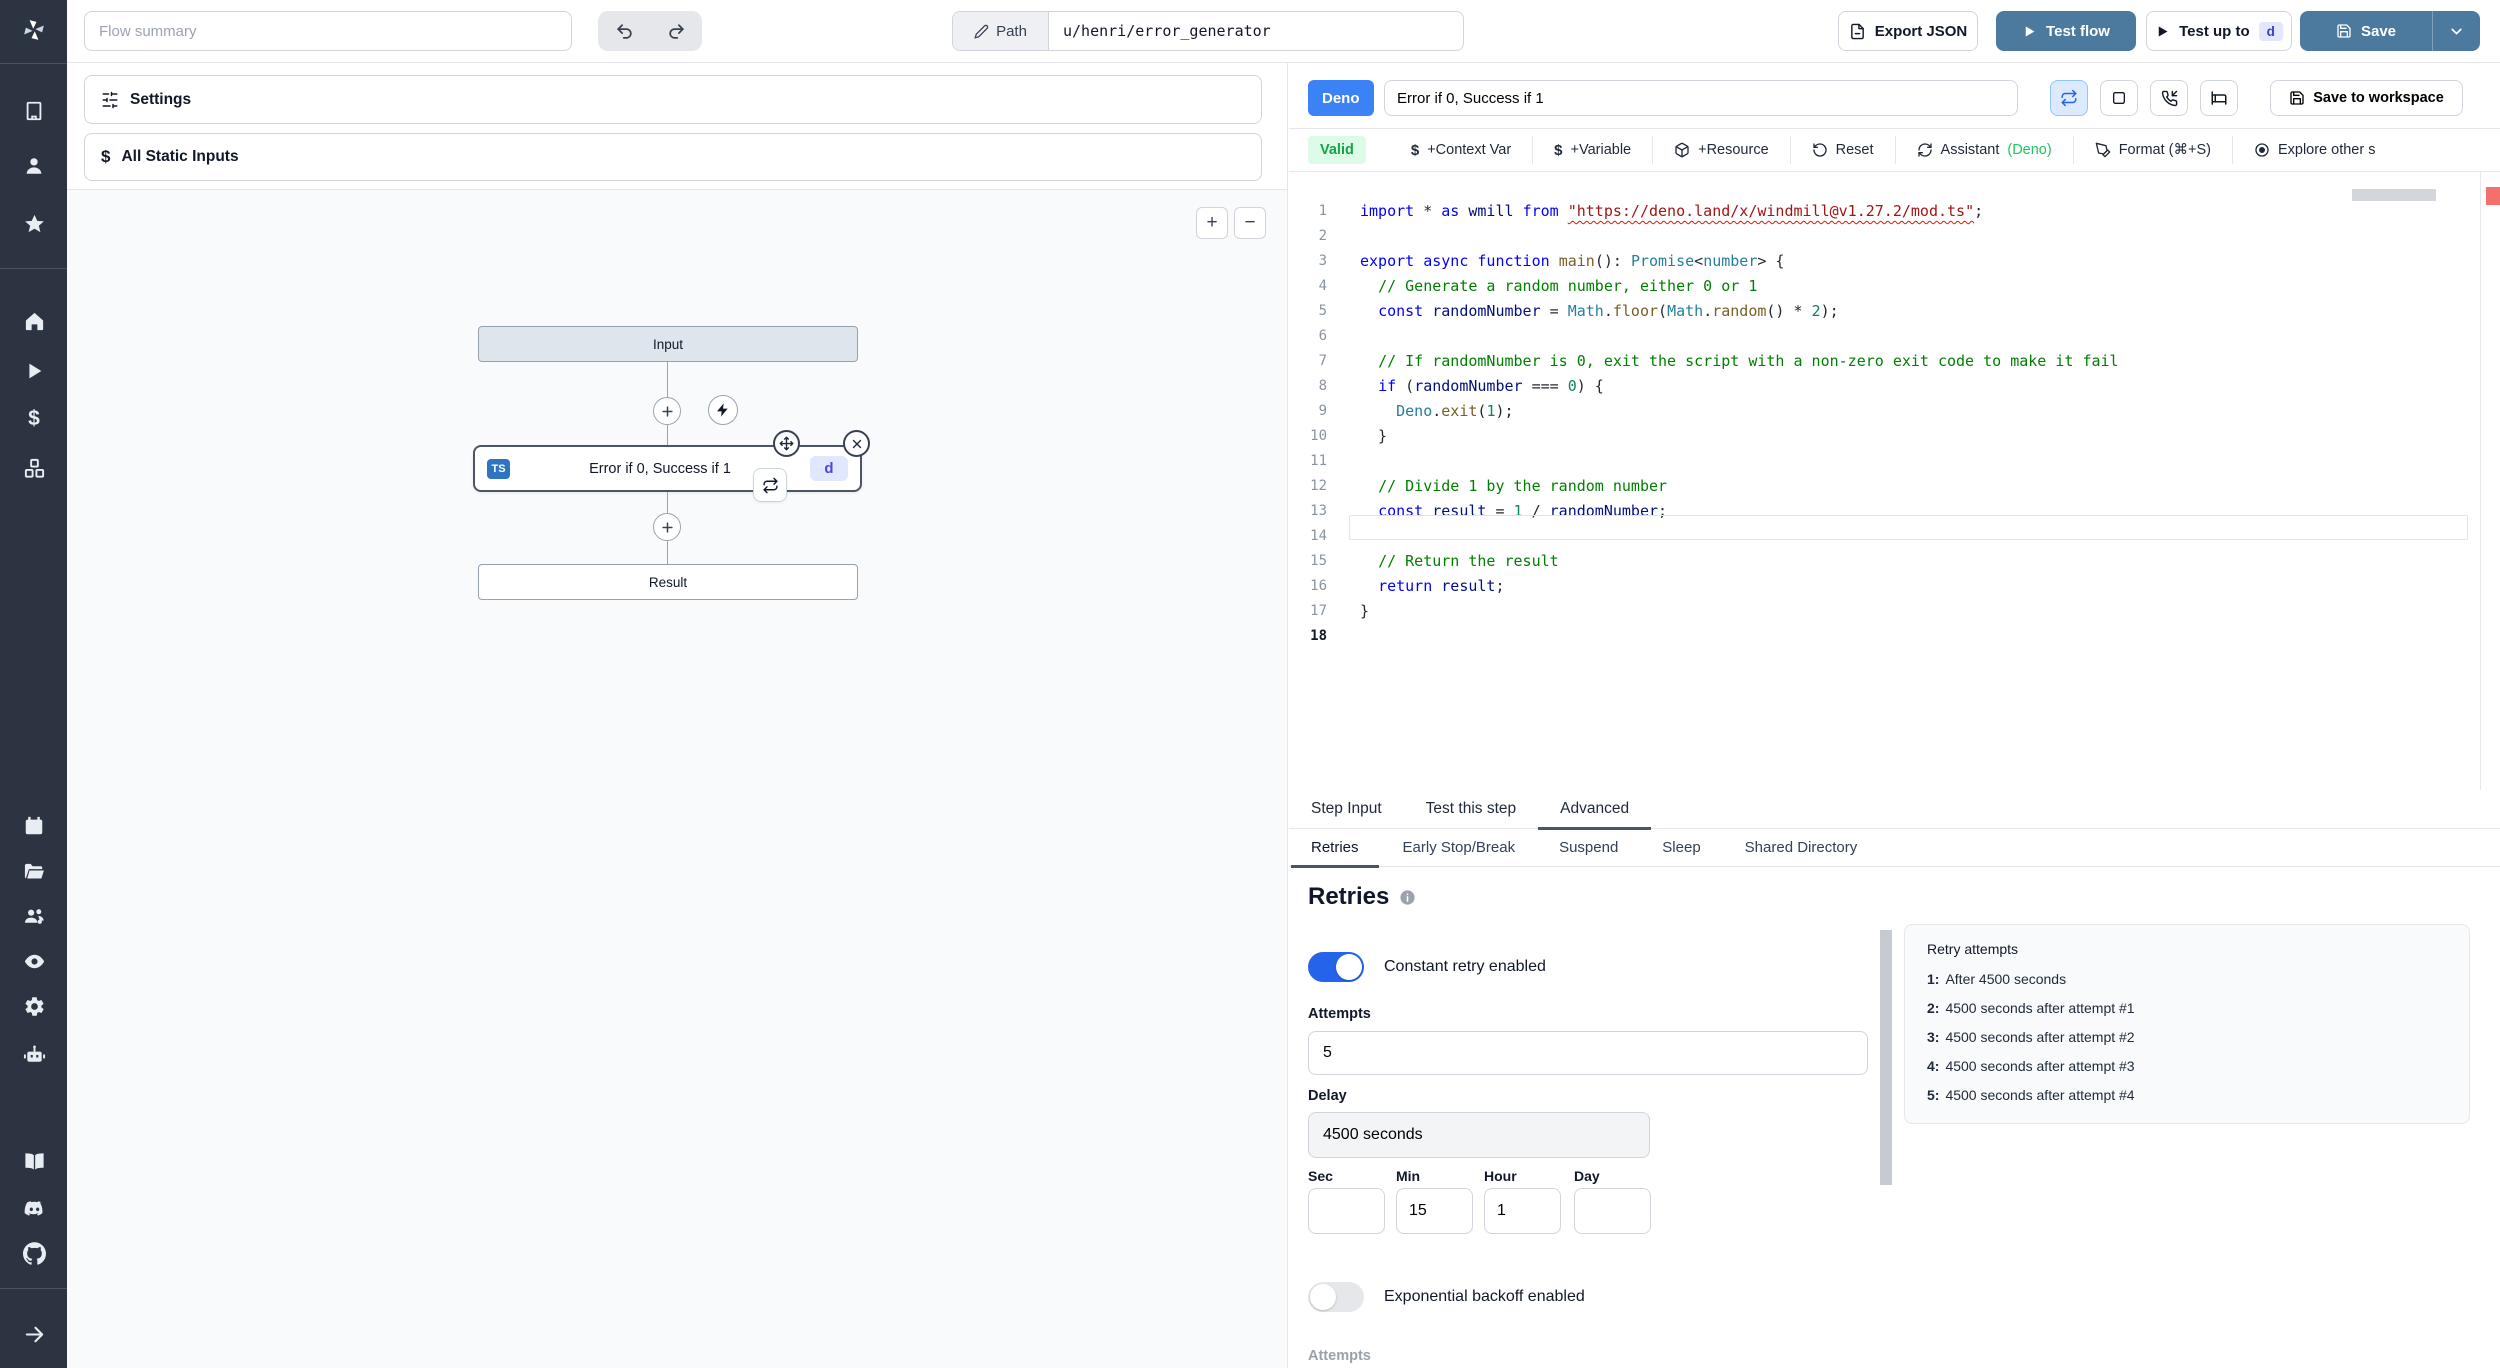 This screenshot has width=2500, height=1368. I want to click on subtab-early-stop: Early Stop/Break, so click(1459, 848).